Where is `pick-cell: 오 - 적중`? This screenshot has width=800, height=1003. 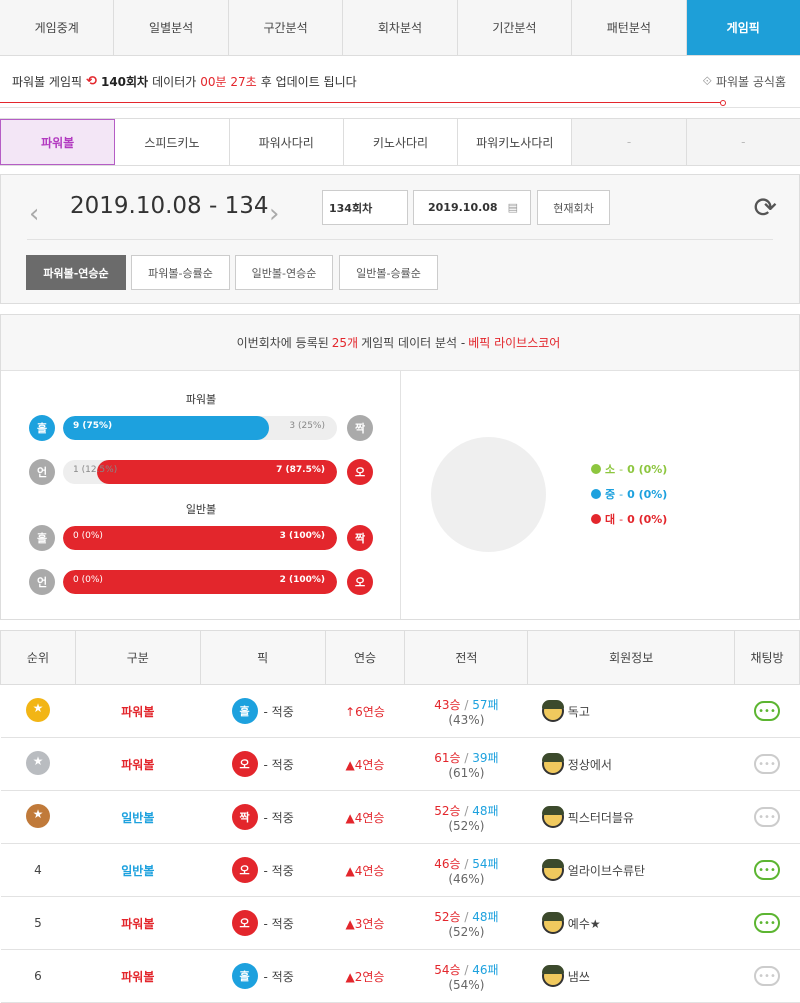
pick-cell: 오 - 적중 is located at coordinates (263, 923).